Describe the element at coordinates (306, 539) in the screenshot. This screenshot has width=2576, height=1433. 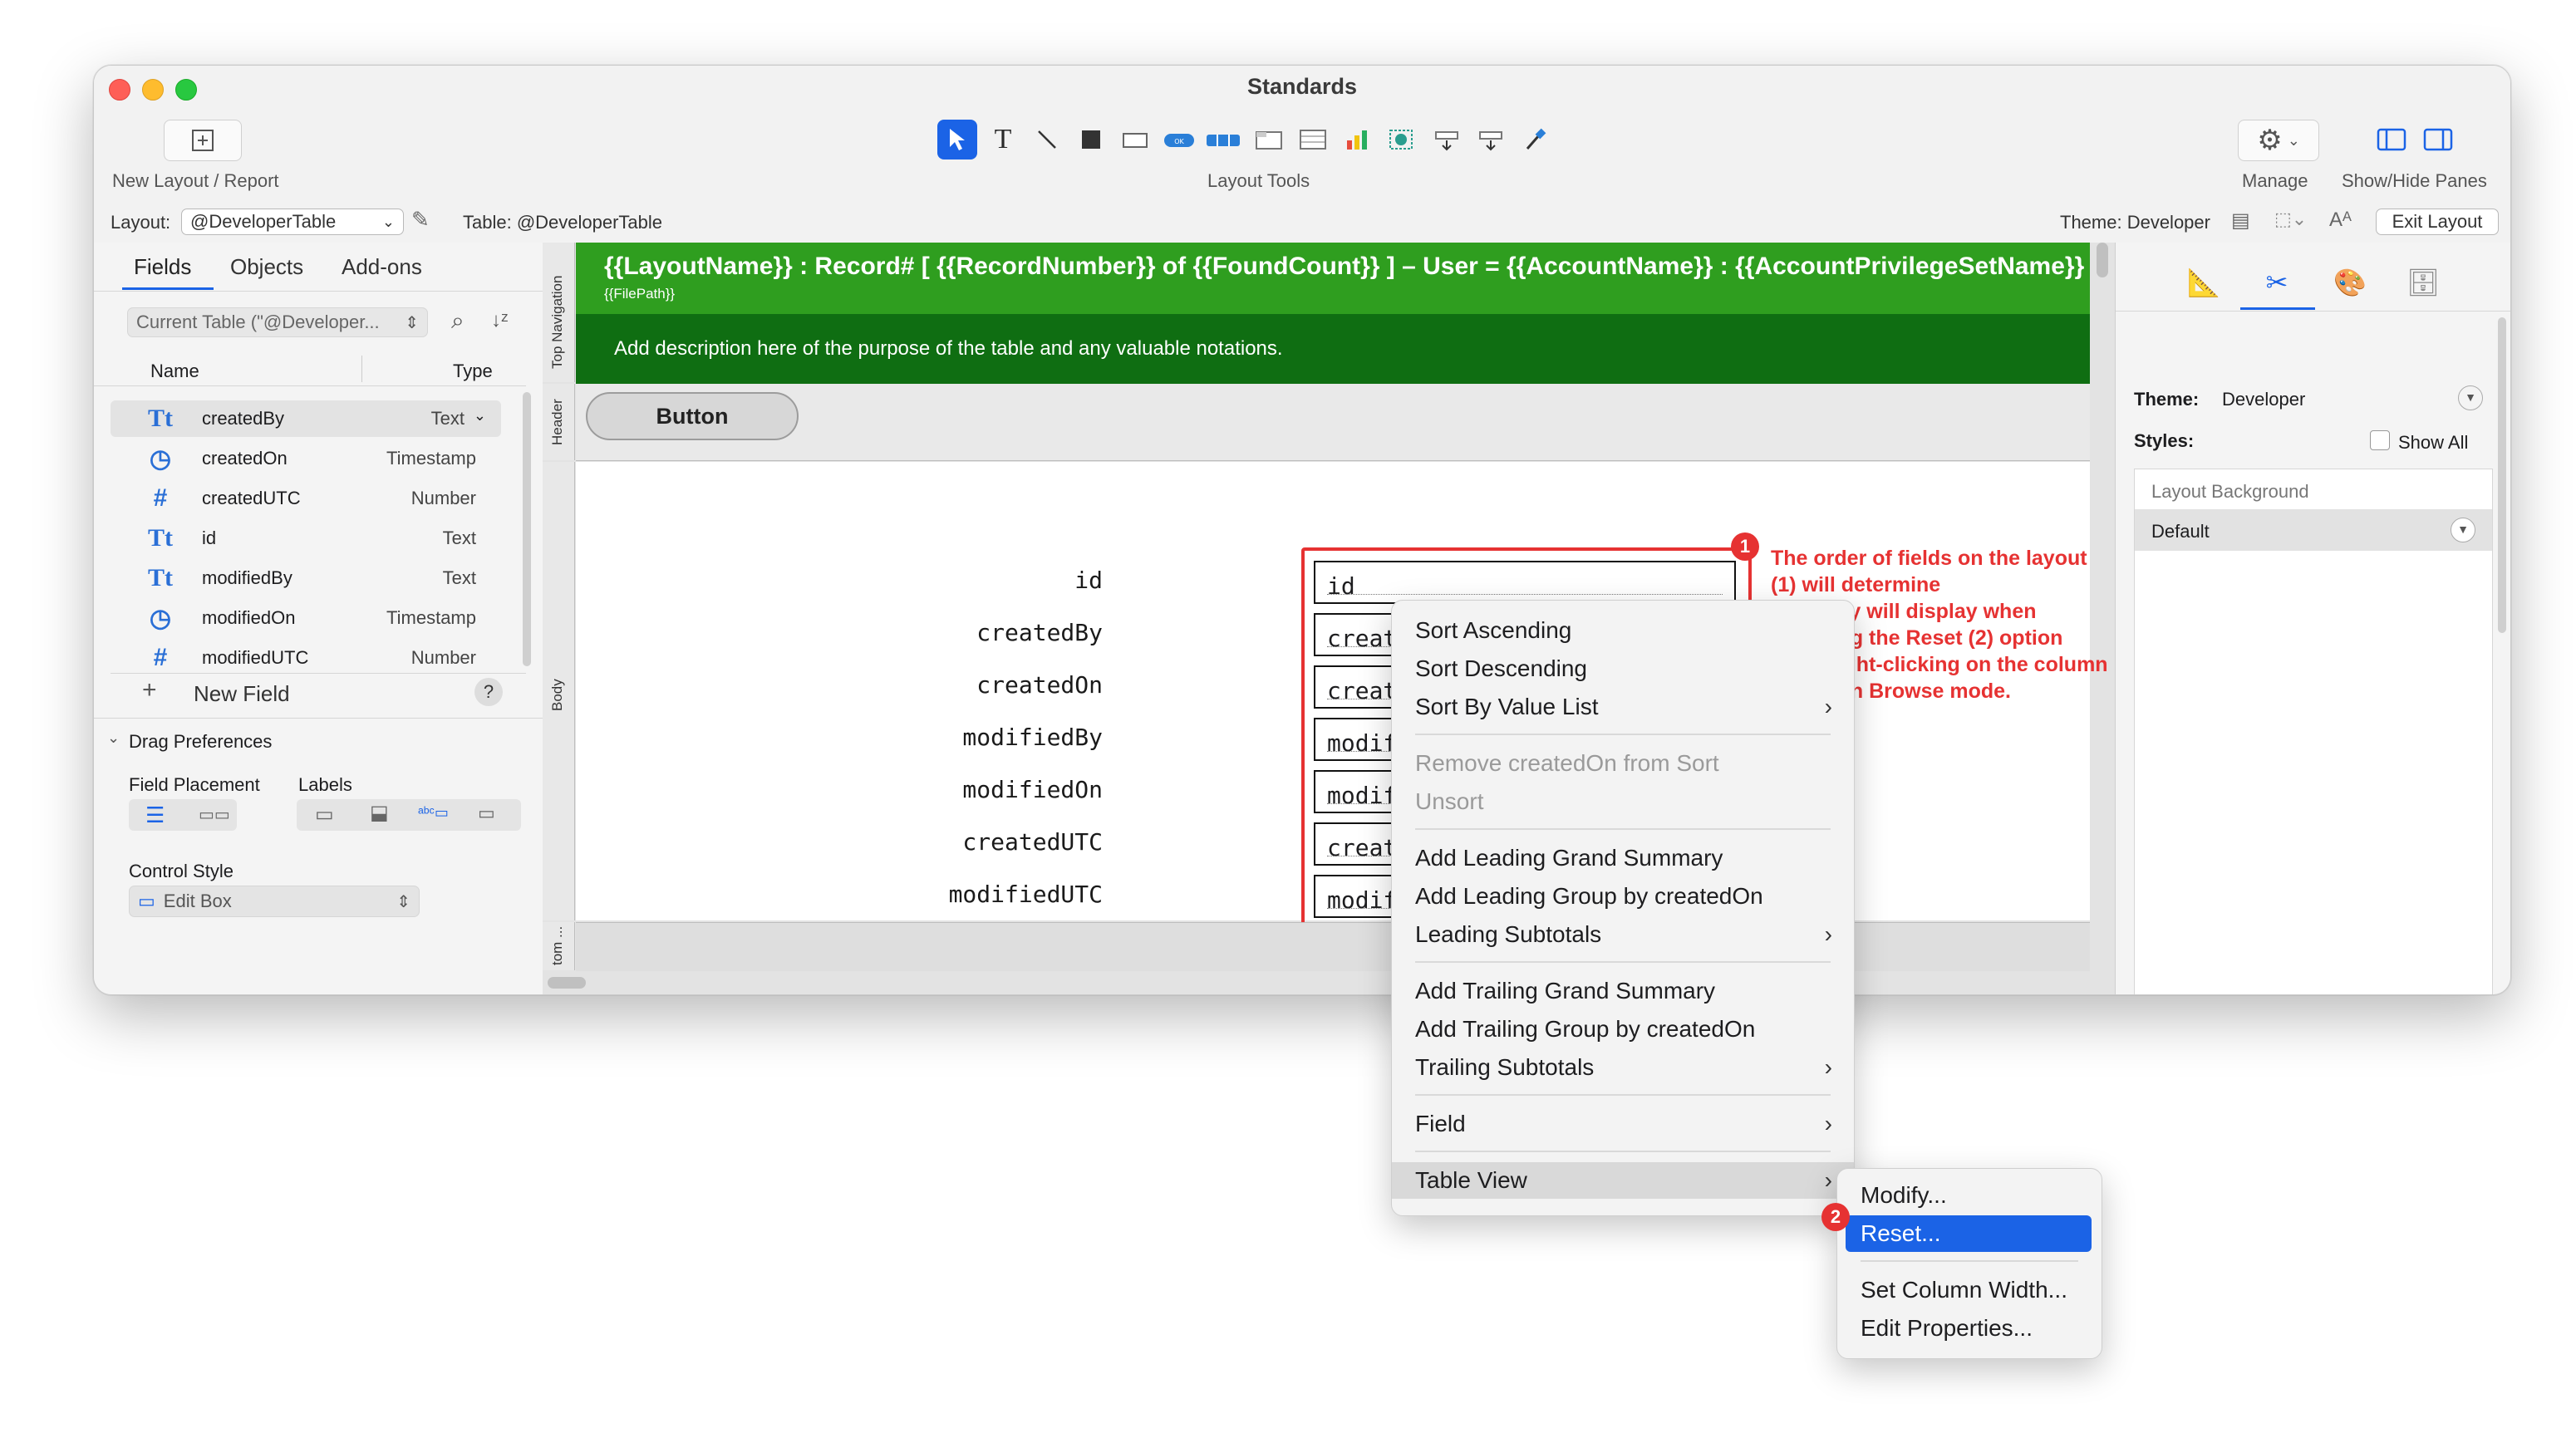
I see `field-row-id: Tt id Text` at that location.